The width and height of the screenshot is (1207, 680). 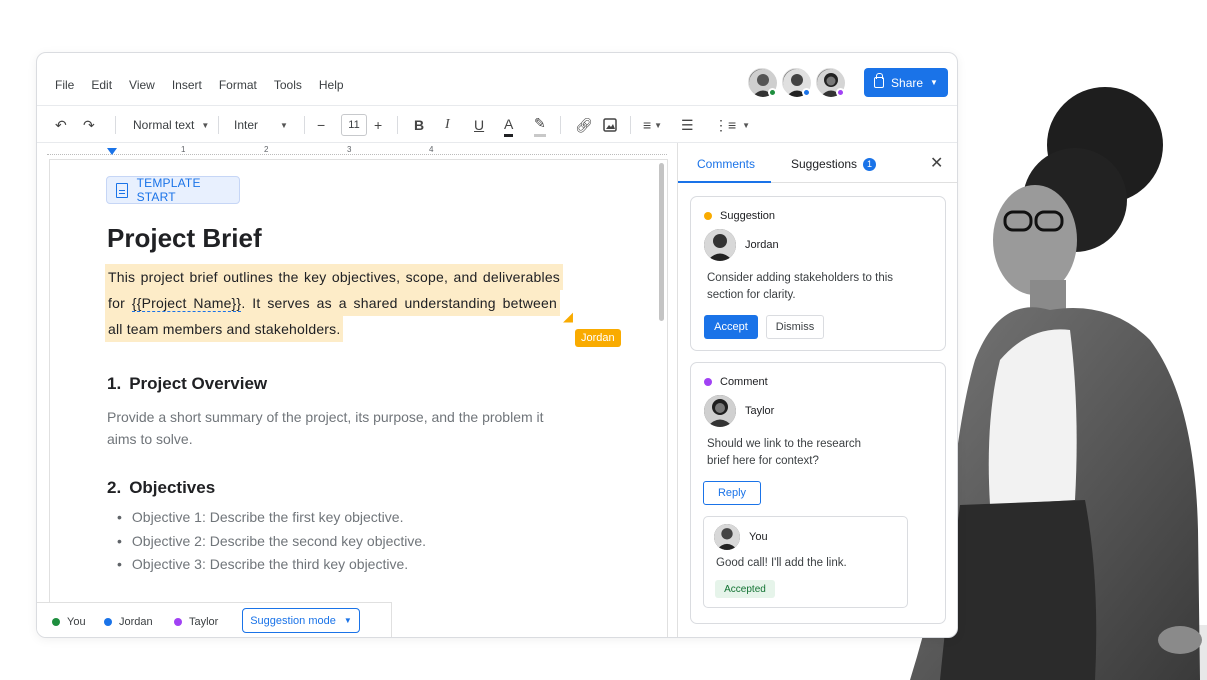 What do you see at coordinates (164, 125) in the screenshot?
I see `style-value: Normal text` at bounding box center [164, 125].